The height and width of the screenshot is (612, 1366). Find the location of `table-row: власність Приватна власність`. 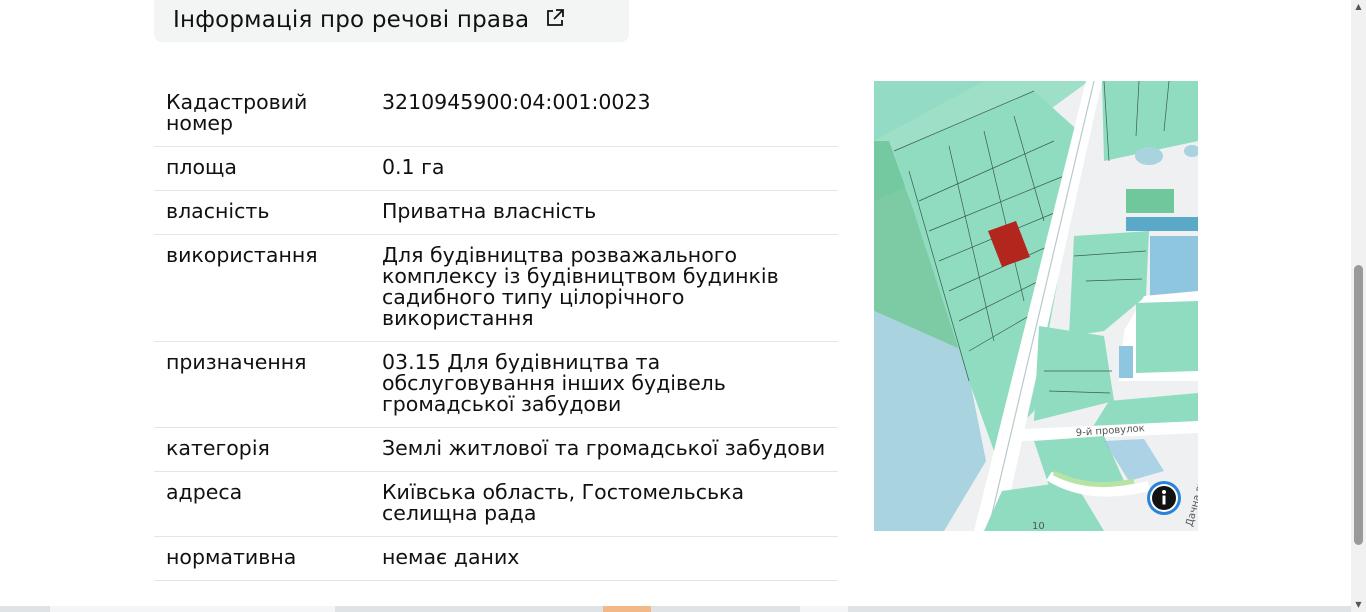

table-row: власність Приватна власність is located at coordinates (496, 212).